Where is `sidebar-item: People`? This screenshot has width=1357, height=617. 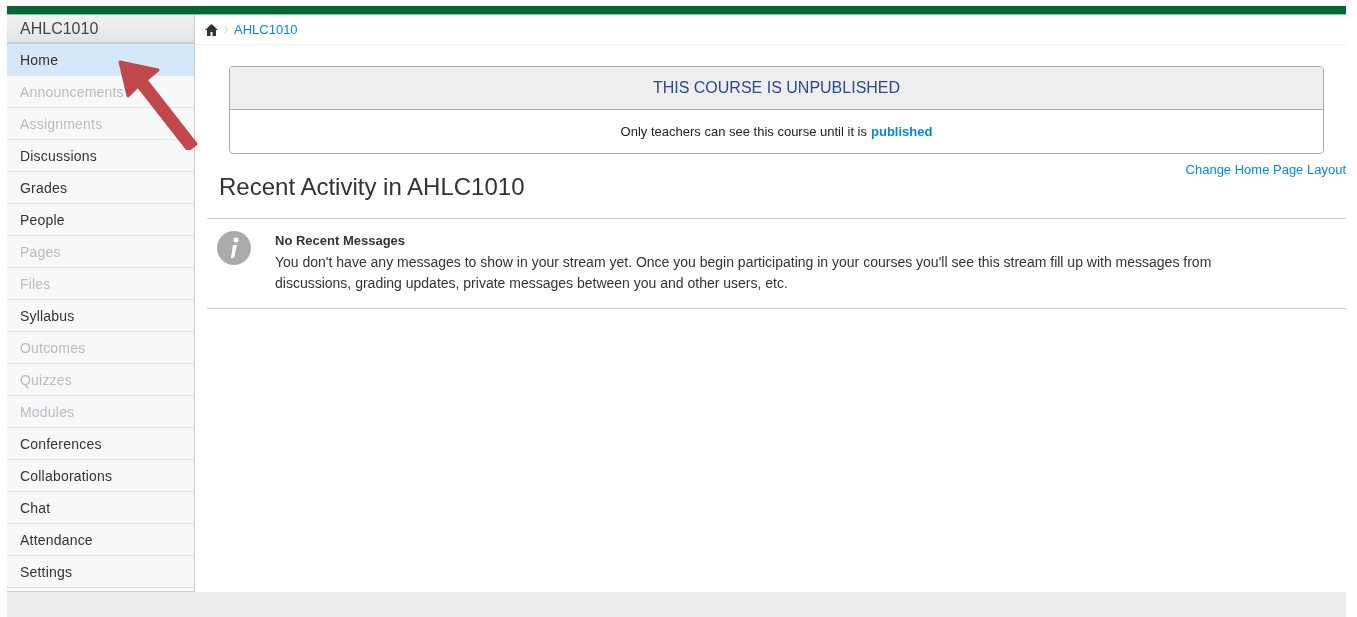 sidebar-item: People is located at coordinates (100, 220).